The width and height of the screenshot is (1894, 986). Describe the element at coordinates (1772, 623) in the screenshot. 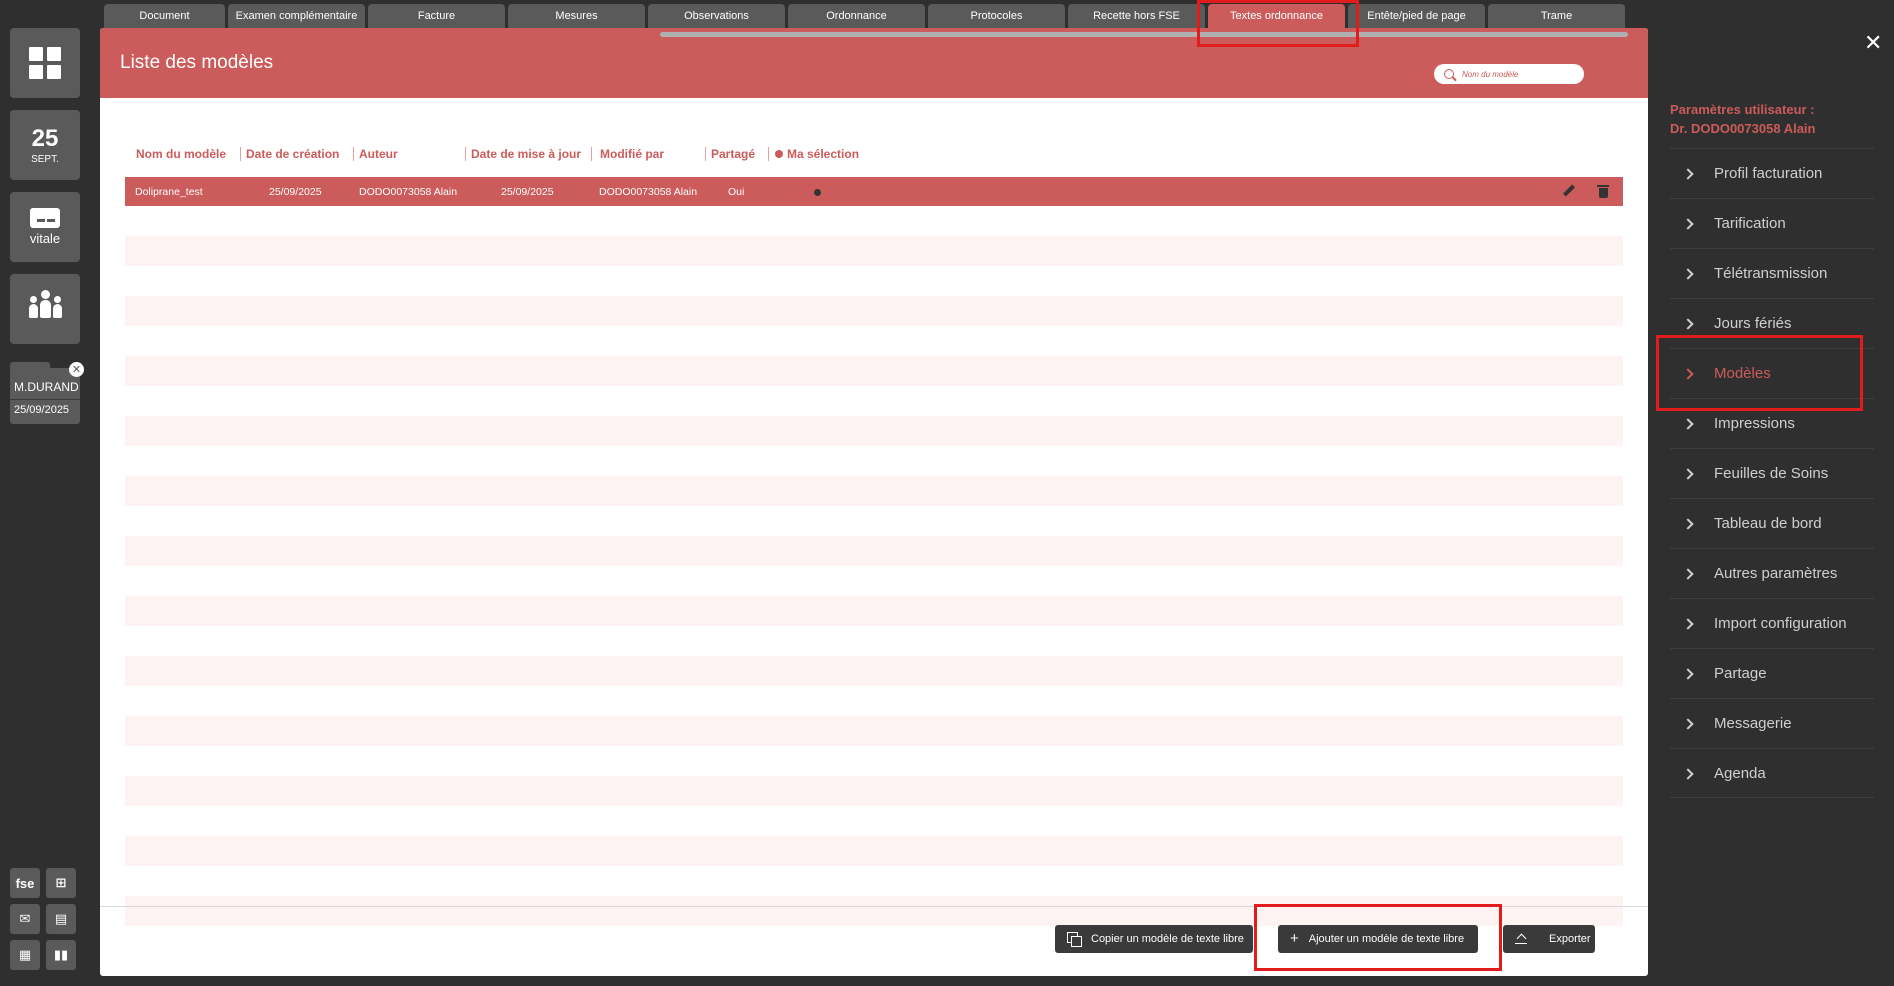

I see `menu-item-import-configuration: Import configuration` at that location.